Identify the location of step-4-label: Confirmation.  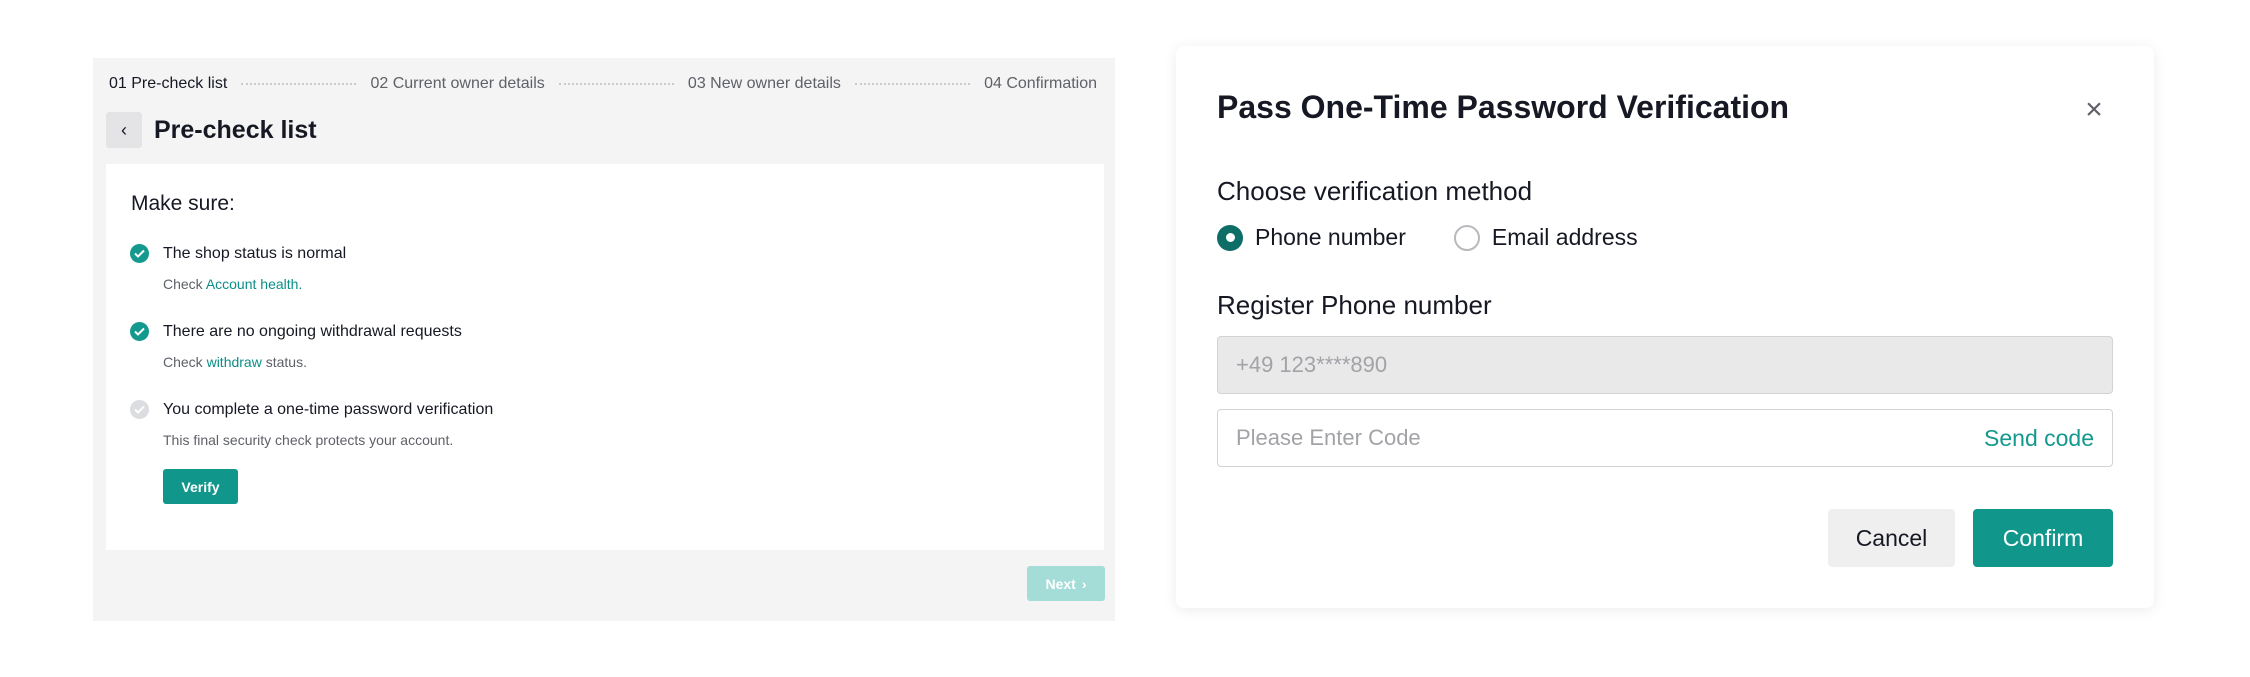
(1052, 83).